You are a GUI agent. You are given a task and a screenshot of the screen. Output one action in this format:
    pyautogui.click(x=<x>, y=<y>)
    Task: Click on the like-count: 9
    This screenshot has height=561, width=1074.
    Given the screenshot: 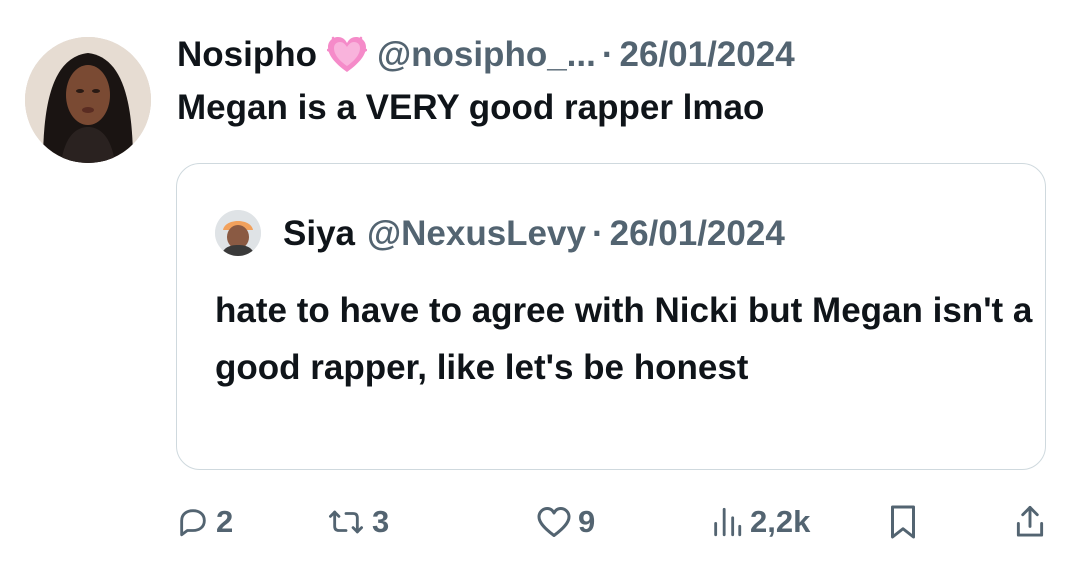 What is the action you would take?
    pyautogui.click(x=587, y=521)
    